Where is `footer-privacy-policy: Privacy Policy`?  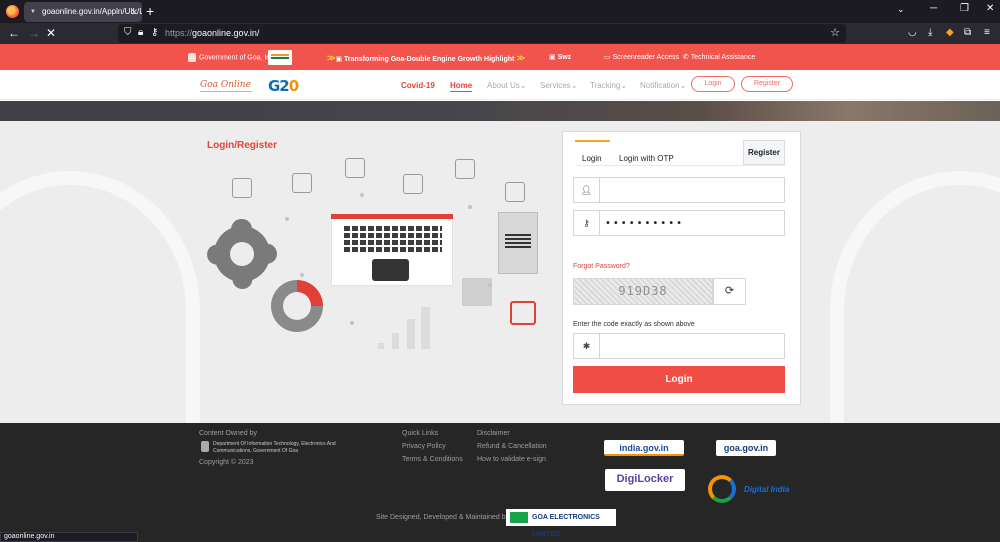 footer-privacy-policy: Privacy Policy is located at coordinates (424, 446).